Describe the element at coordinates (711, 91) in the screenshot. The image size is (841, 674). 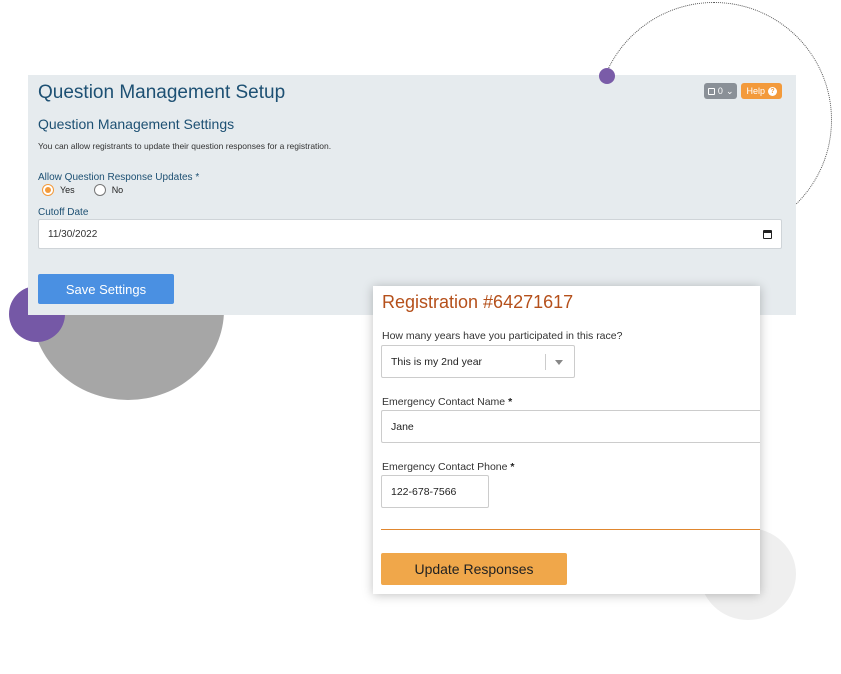
I see `list-icon` at that location.